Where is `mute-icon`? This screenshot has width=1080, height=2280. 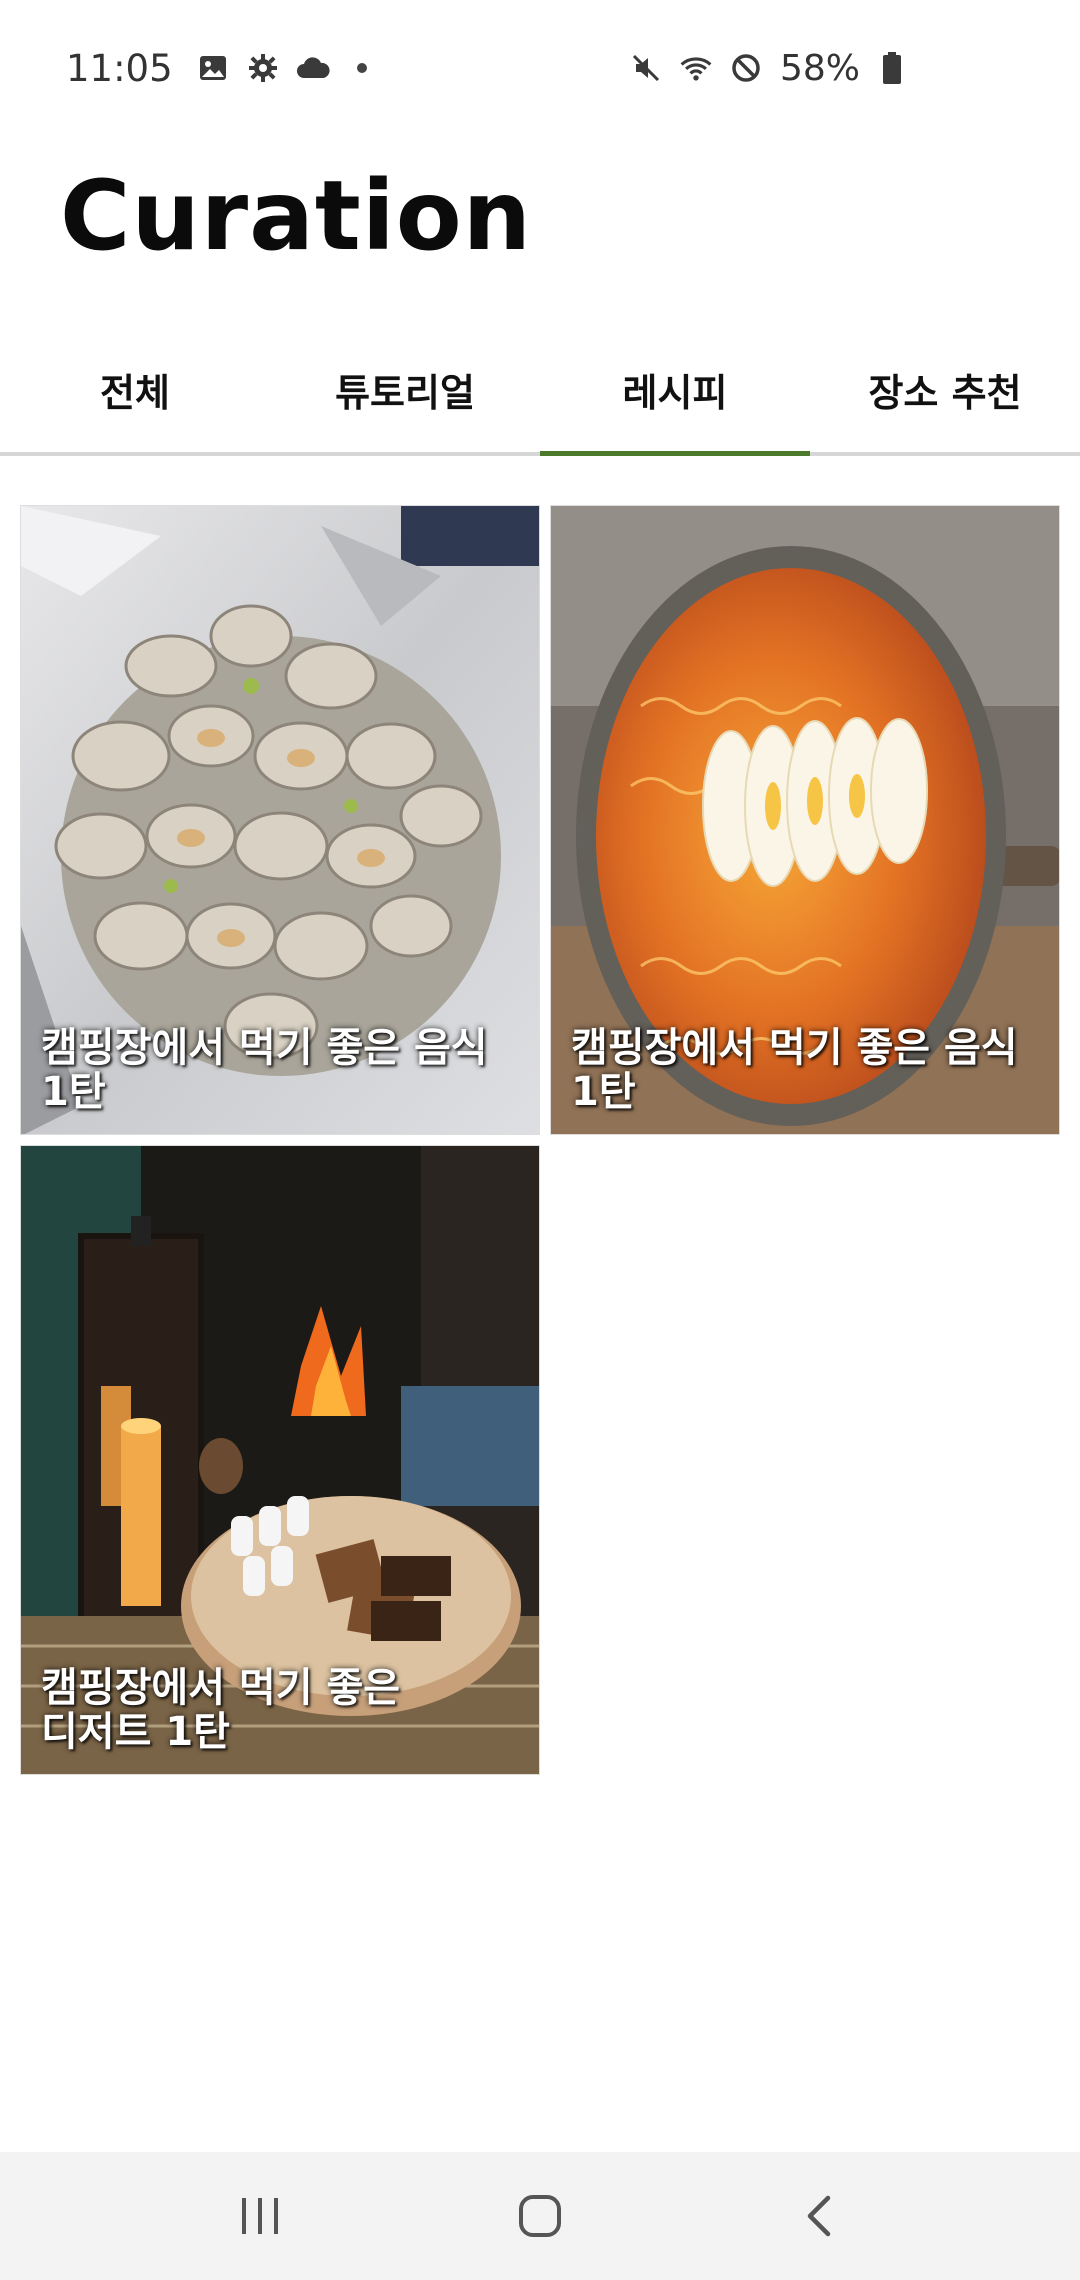 mute-icon is located at coordinates (646, 68).